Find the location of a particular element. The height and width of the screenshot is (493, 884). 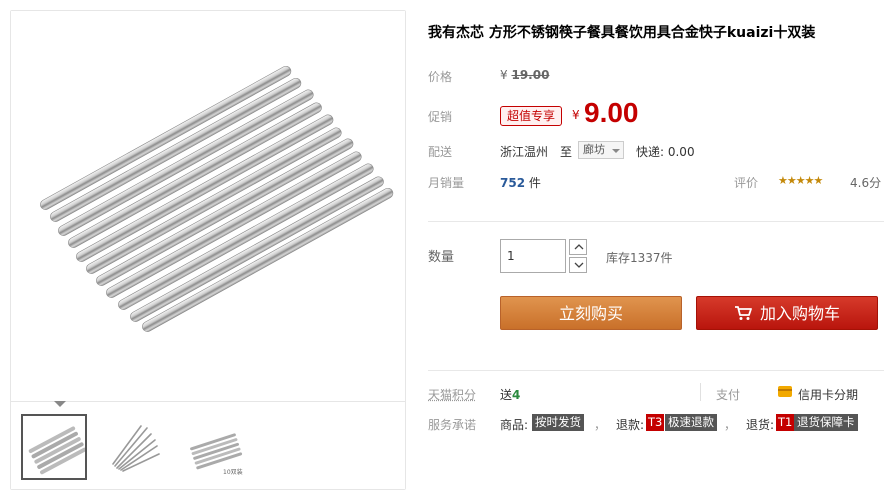

chopsticks-bundle-thumb-icon is located at coordinates (56, 450).